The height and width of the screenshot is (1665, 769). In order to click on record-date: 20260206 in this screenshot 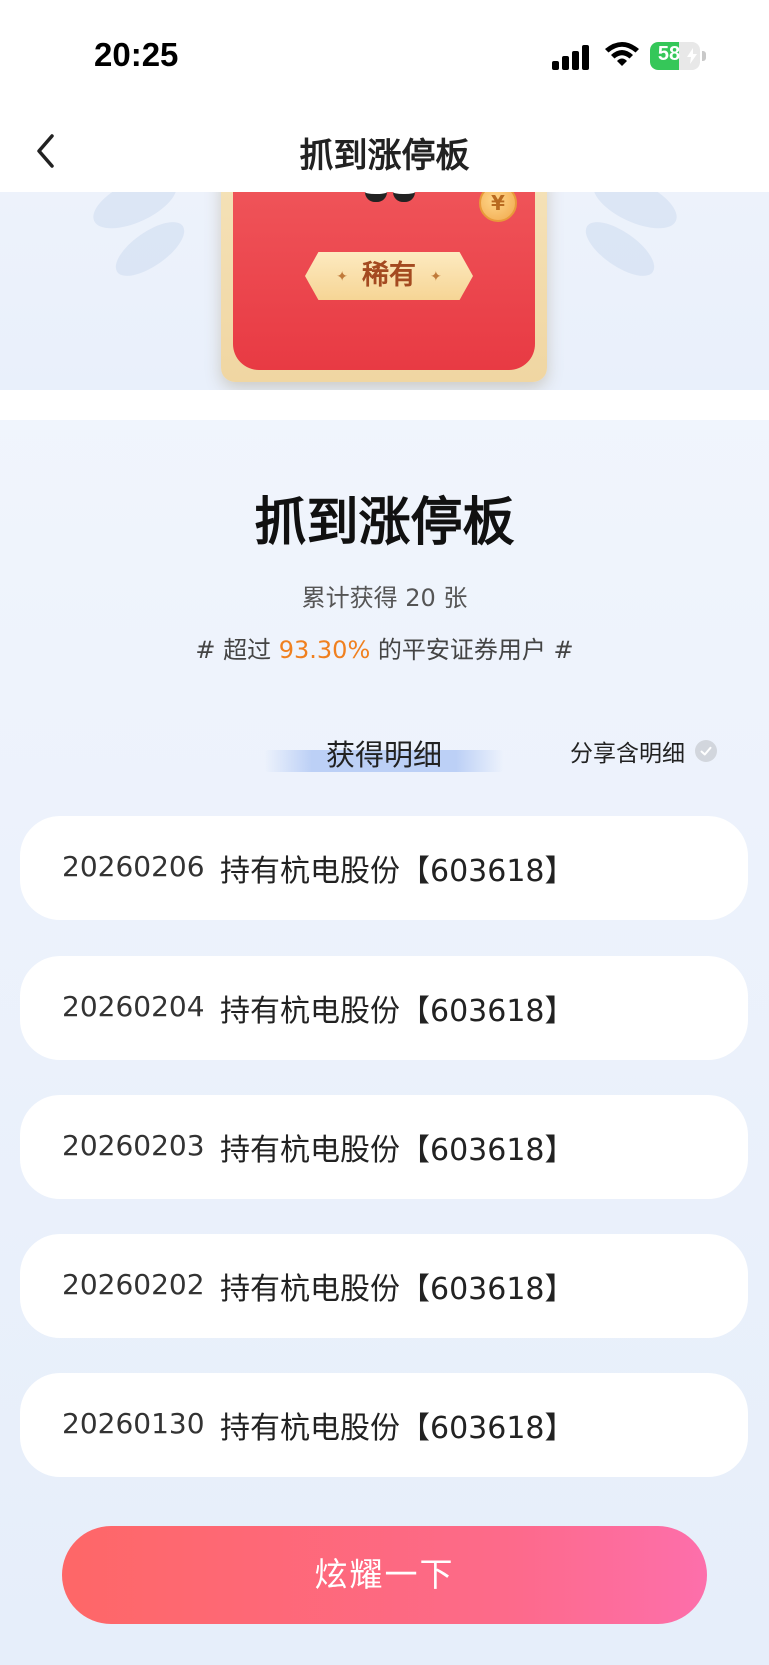, I will do `click(133, 866)`.